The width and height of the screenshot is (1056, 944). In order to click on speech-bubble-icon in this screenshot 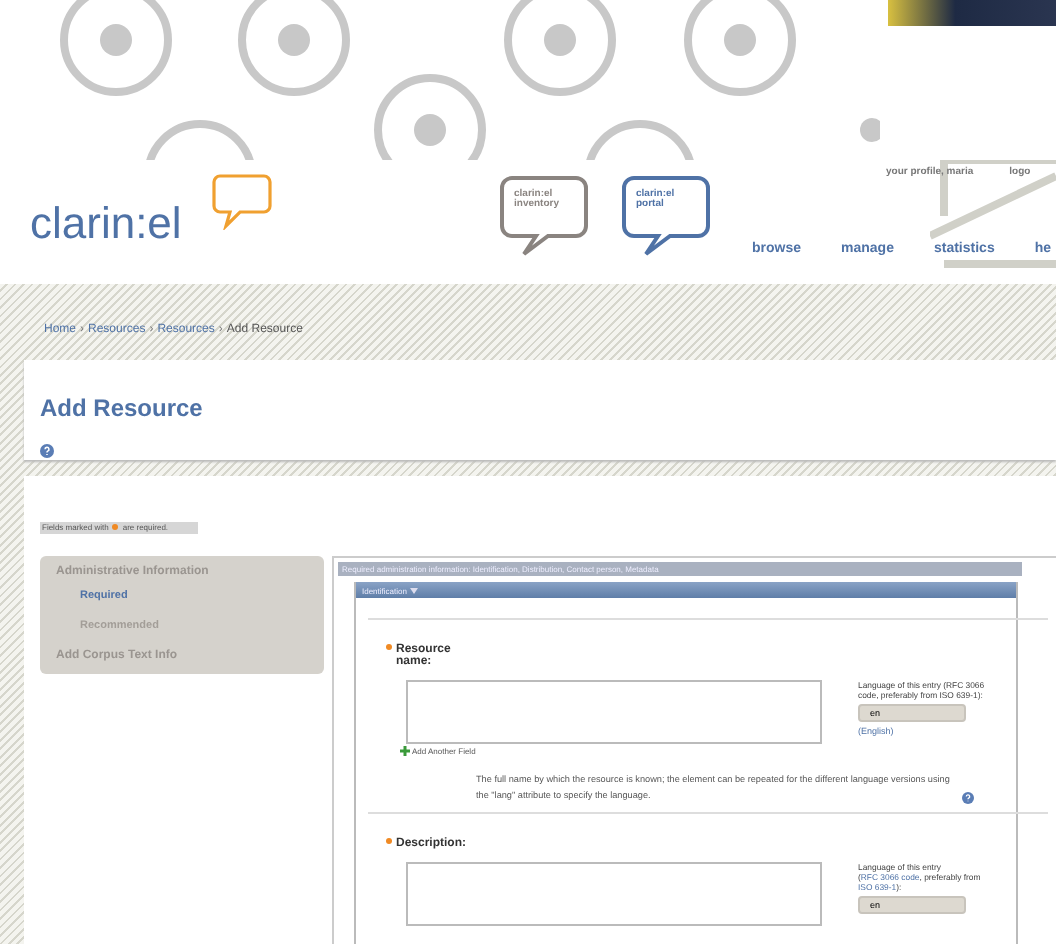, I will do `click(242, 202)`.